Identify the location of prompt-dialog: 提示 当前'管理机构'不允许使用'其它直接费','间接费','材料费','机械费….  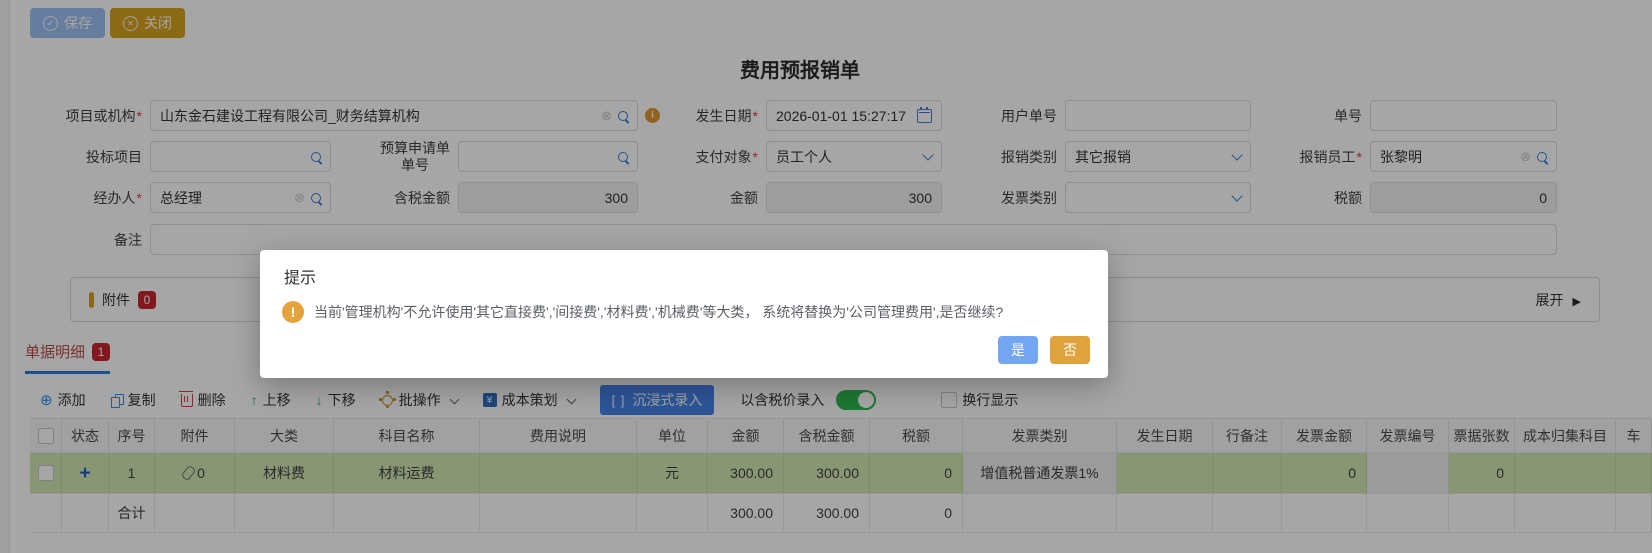
(684, 314).